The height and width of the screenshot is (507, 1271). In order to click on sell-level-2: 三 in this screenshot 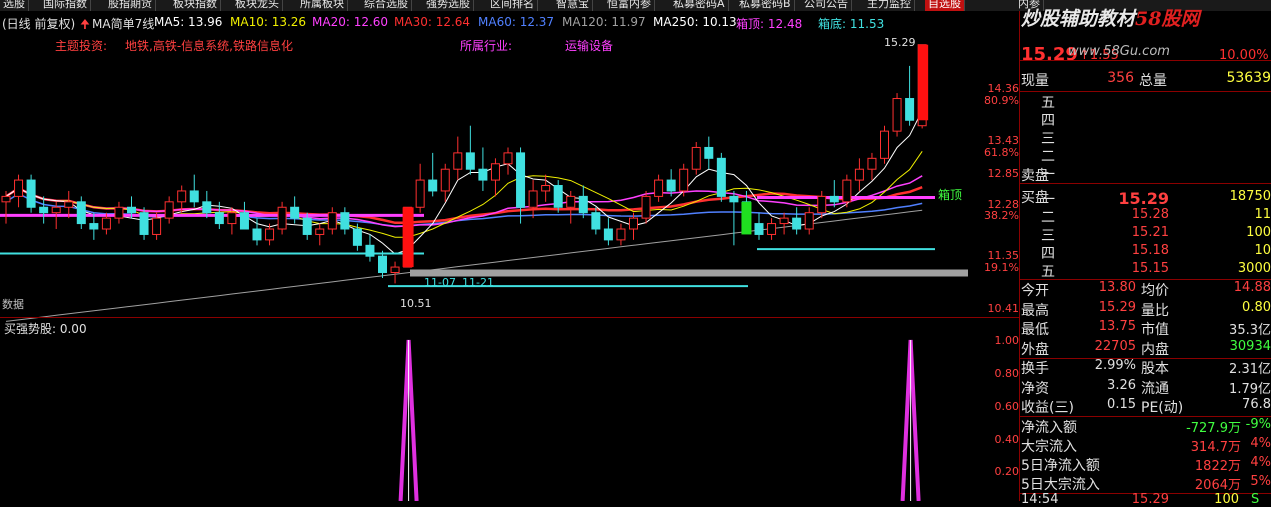, I will do `click(1048, 139)`.